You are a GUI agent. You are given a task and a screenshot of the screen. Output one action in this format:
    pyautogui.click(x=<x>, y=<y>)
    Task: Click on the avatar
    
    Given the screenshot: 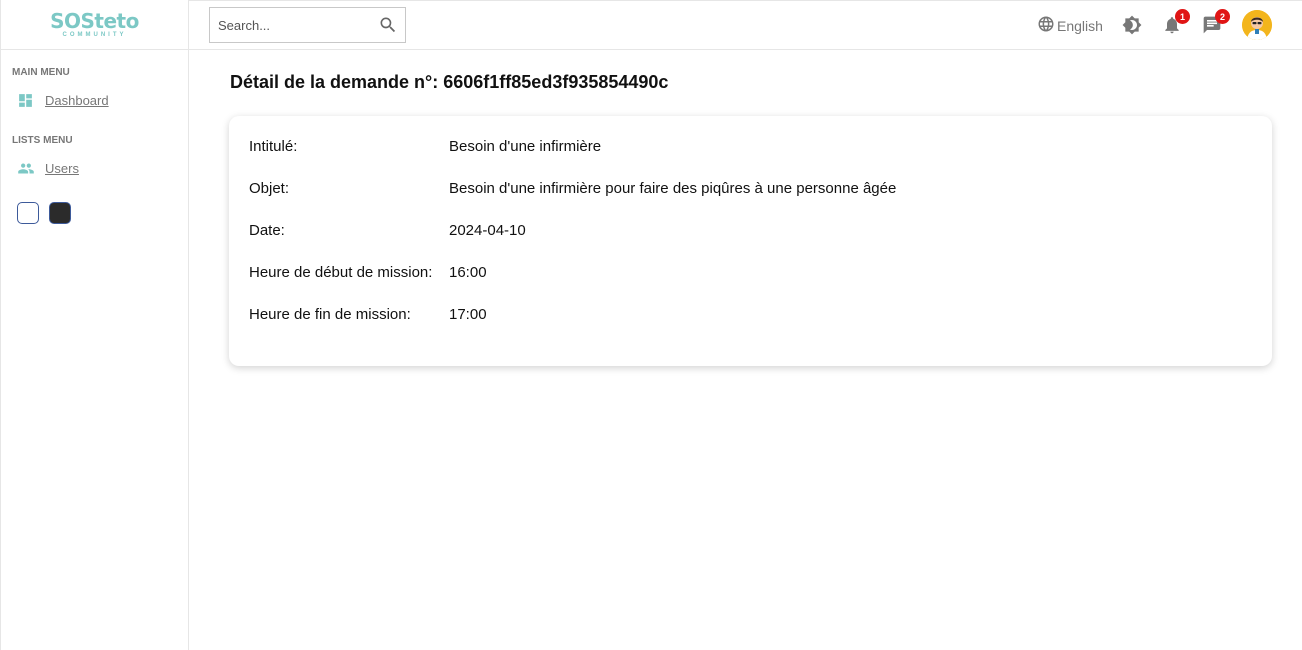 What is the action you would take?
    pyautogui.click(x=1257, y=25)
    